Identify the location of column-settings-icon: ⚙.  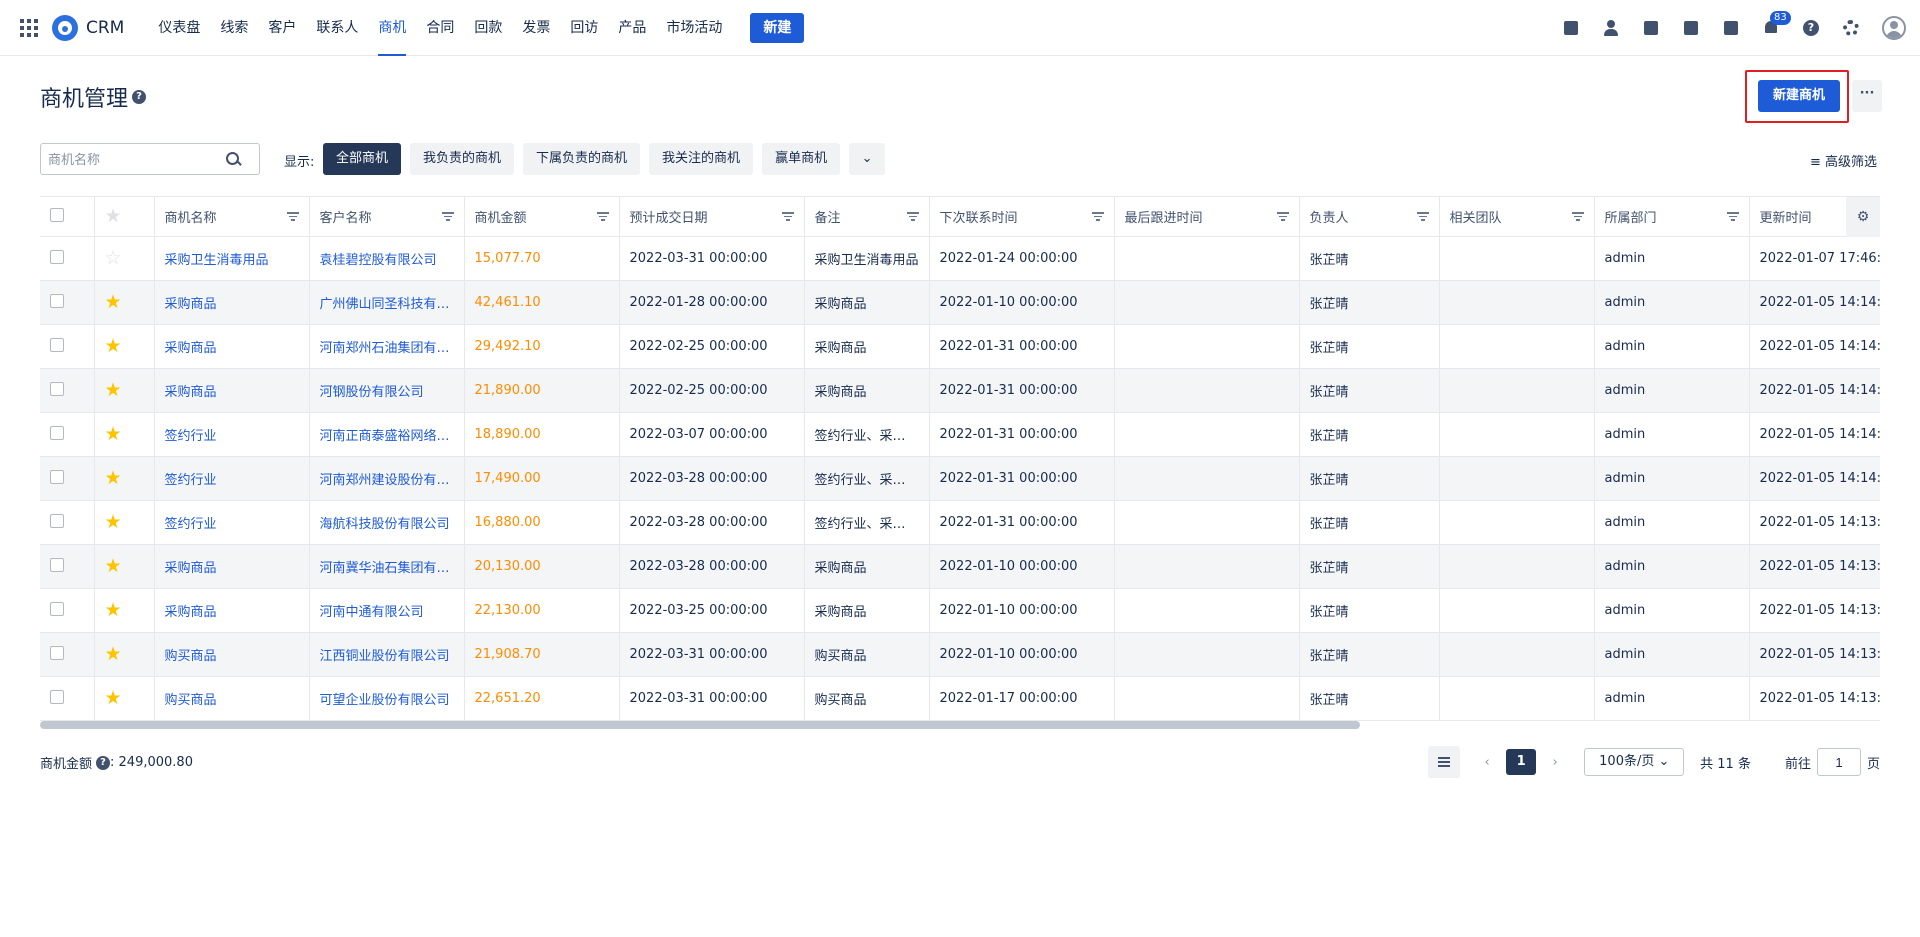
(1863, 217).